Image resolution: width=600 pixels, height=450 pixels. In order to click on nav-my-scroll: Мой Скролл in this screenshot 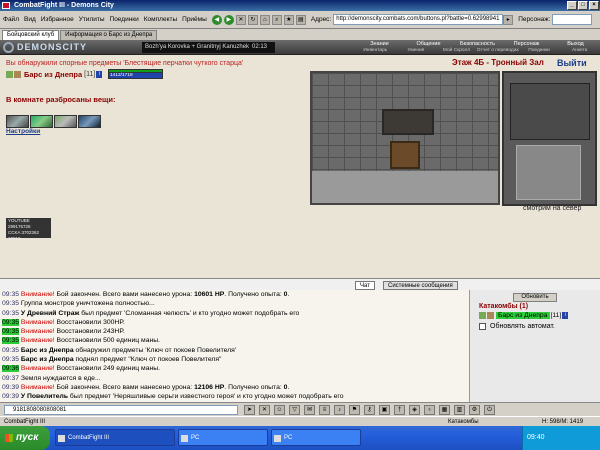, I will do `click(456, 51)`.